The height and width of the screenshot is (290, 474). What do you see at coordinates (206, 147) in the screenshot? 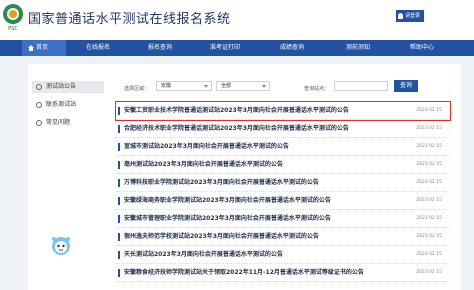
I see `notice-title: 宣城市测试站2023年3月面向社会开展普通话水平测试的公告` at bounding box center [206, 147].